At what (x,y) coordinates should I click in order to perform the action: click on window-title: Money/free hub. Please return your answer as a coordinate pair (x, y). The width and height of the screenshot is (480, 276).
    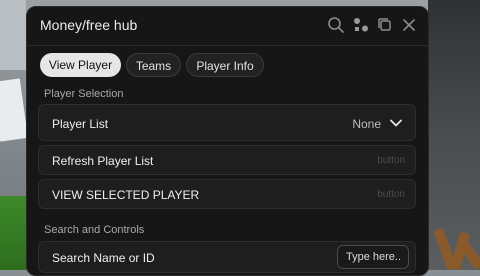
    Looking at the image, I should click on (89, 25).